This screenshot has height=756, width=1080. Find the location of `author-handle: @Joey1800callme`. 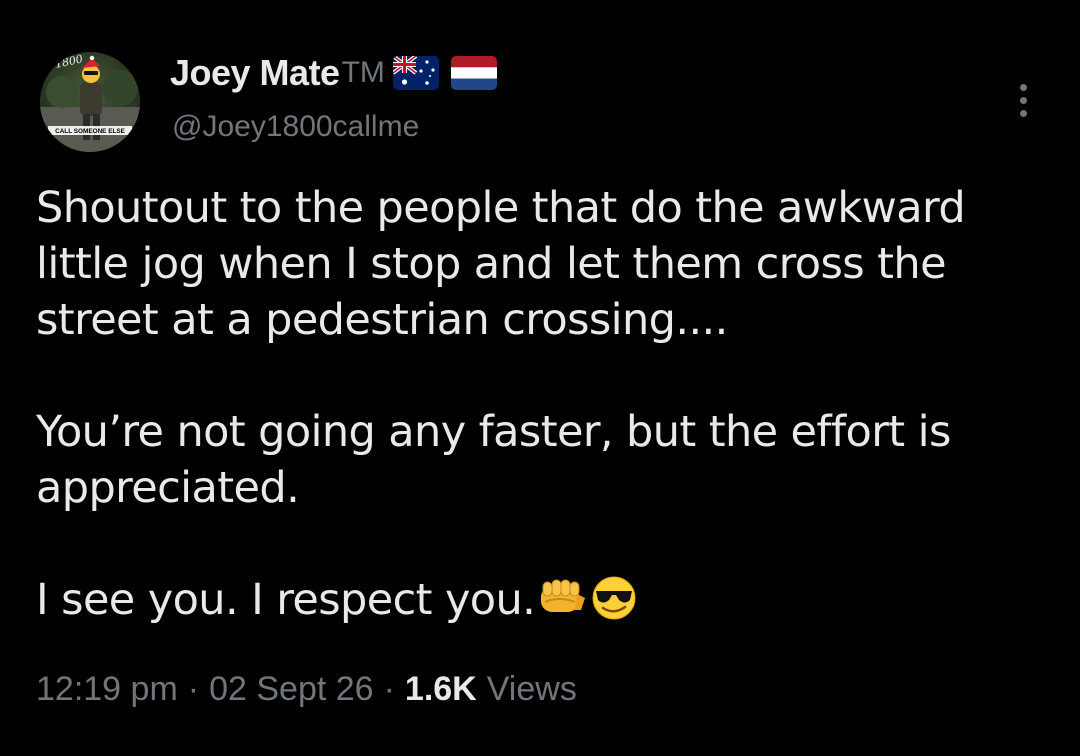

author-handle: @Joey1800callme is located at coordinates (295, 127).